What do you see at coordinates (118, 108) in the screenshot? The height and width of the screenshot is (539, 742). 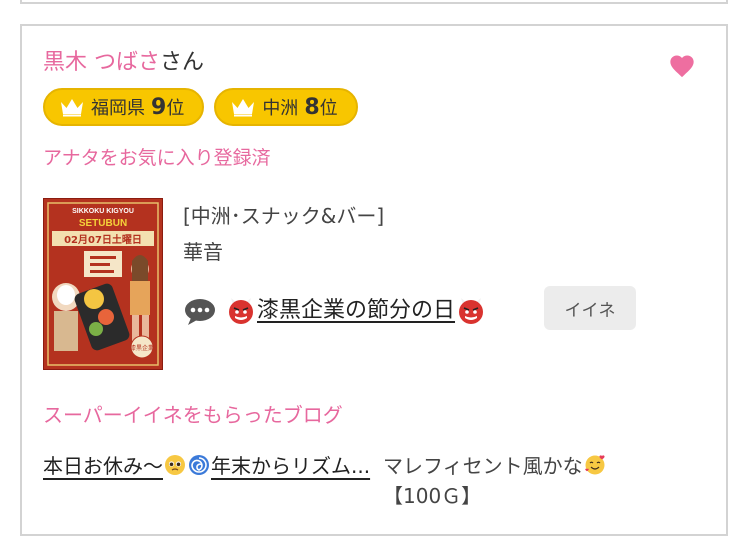 I see `badge-area: 福岡県` at bounding box center [118, 108].